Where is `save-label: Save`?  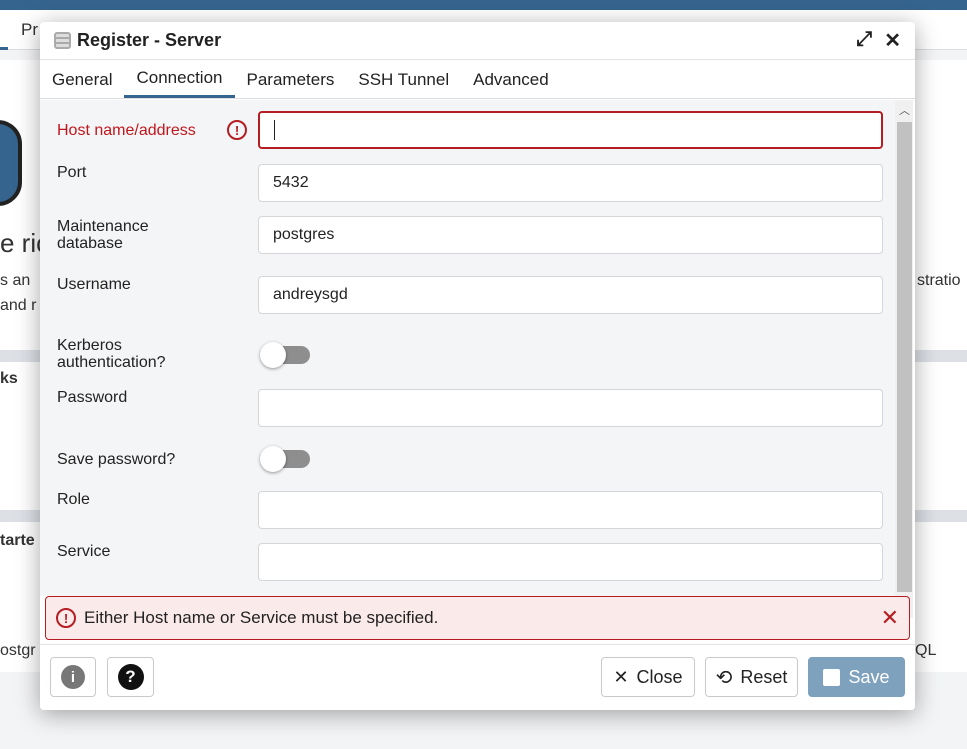 save-label: Save is located at coordinates (869, 676).